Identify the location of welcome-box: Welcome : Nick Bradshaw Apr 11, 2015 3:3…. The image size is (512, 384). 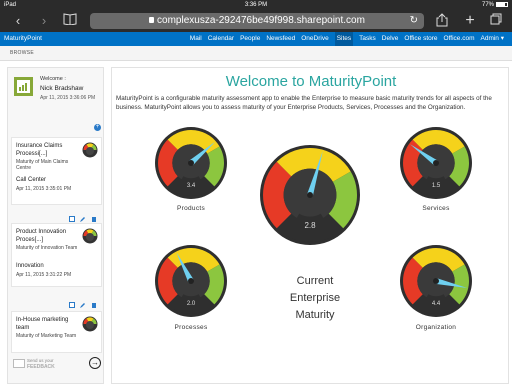
(57, 98).